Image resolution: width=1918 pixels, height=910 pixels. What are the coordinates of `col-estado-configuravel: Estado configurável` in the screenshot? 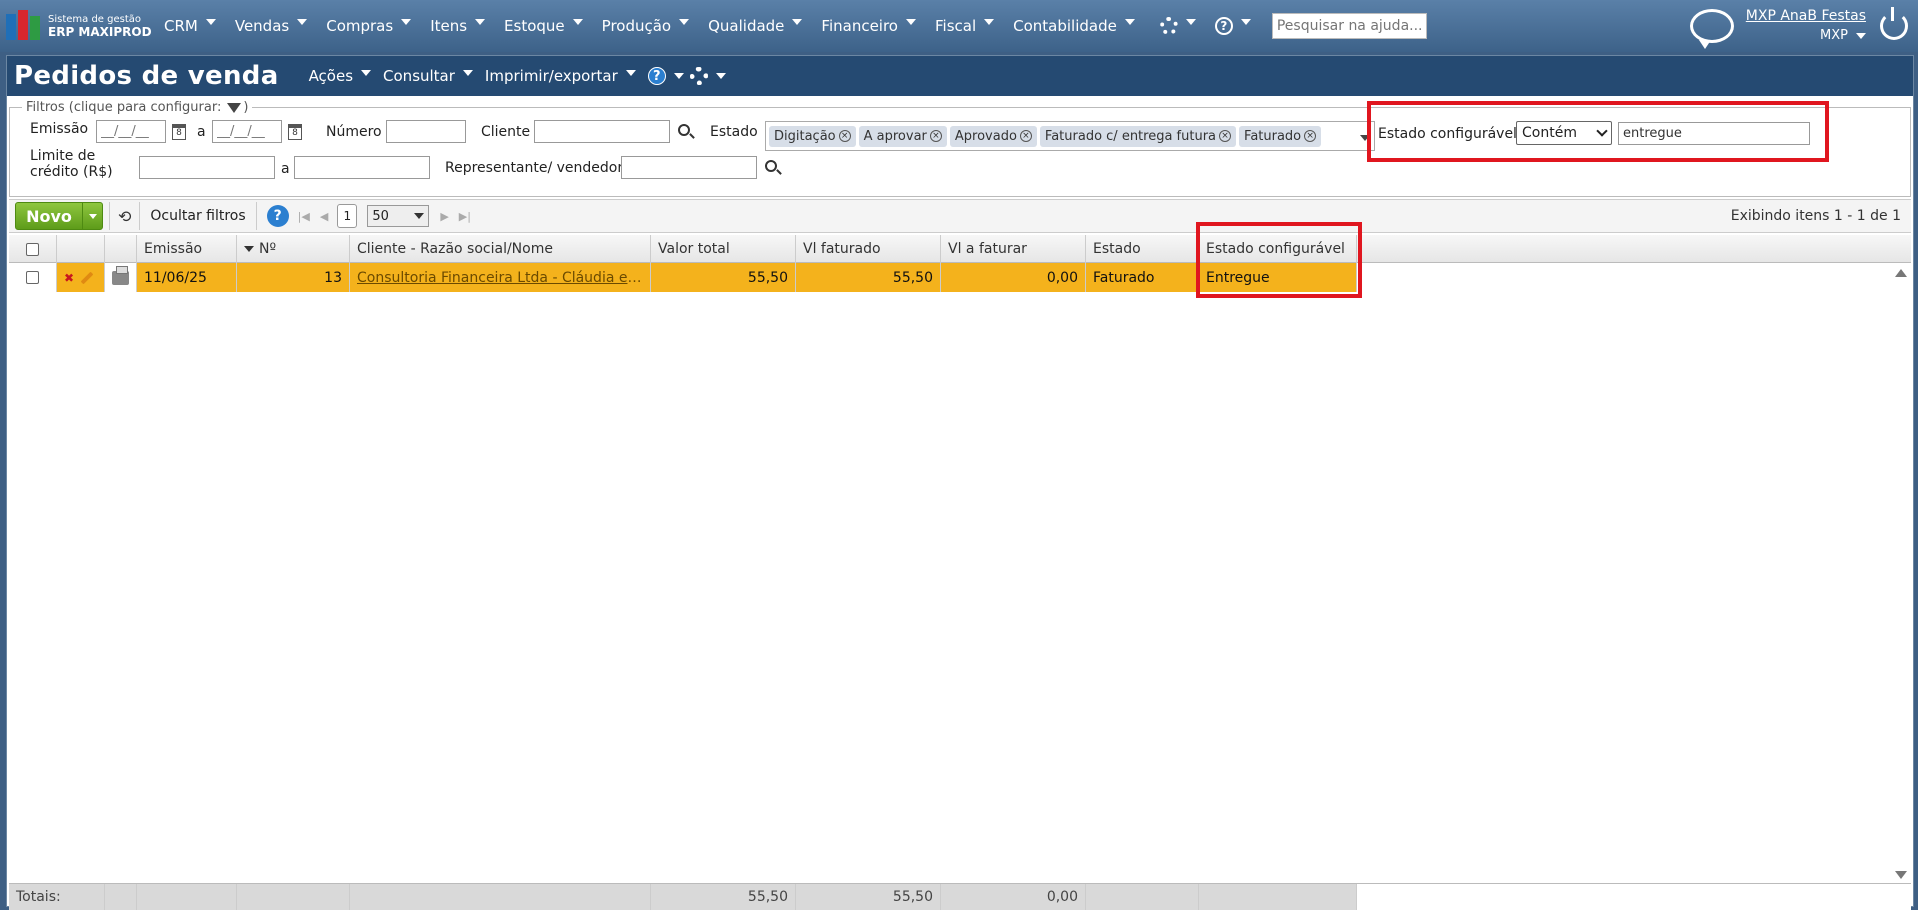 It's located at (1278, 249).